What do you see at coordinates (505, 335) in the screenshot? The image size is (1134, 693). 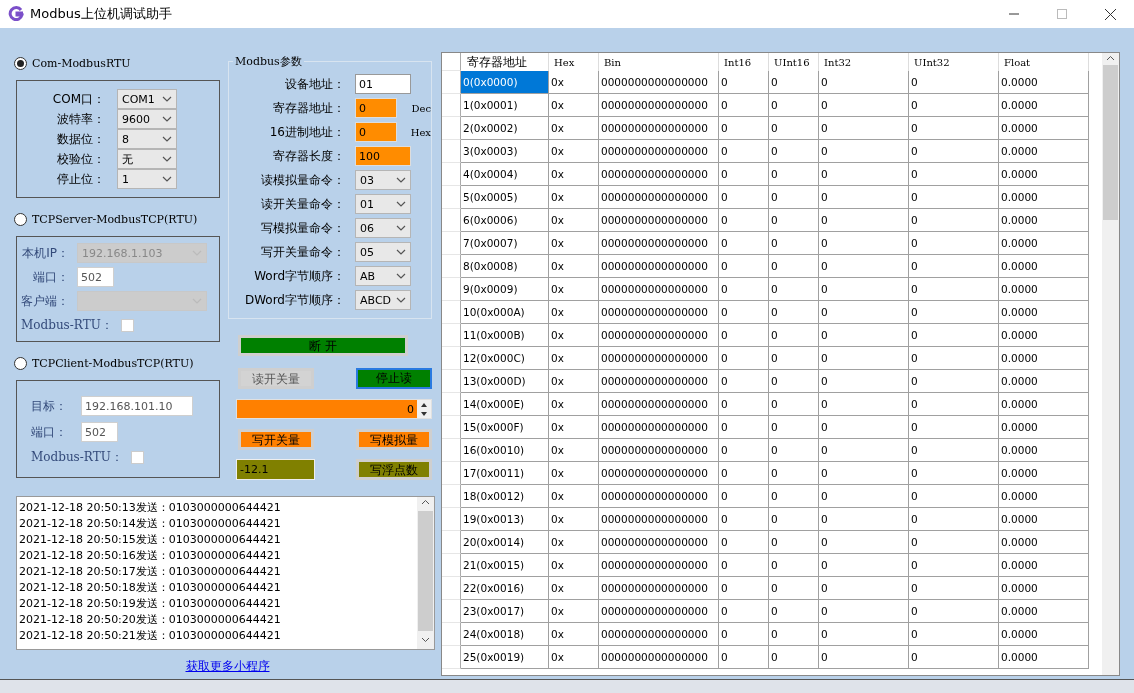 I see `table-cell: 11(0x000B)` at bounding box center [505, 335].